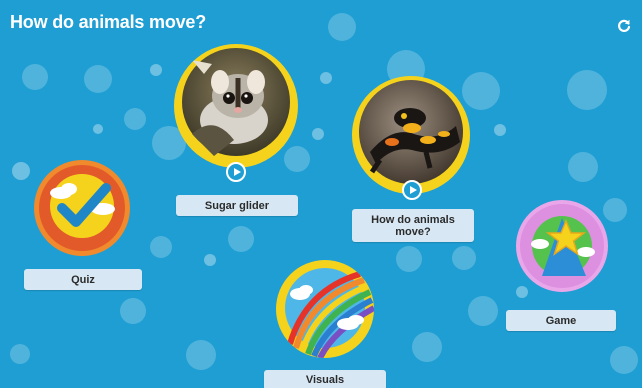  What do you see at coordinates (236, 106) in the screenshot?
I see `sugar-glider-thumbnail` at bounding box center [236, 106].